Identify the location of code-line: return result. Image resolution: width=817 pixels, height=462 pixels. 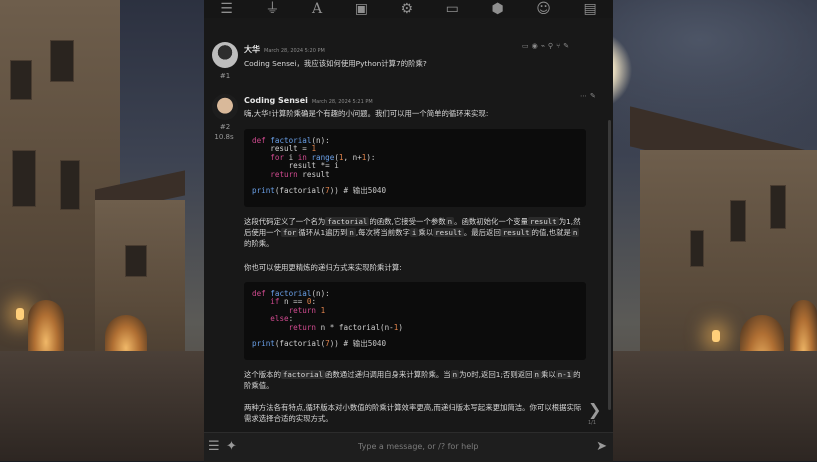
(300, 174).